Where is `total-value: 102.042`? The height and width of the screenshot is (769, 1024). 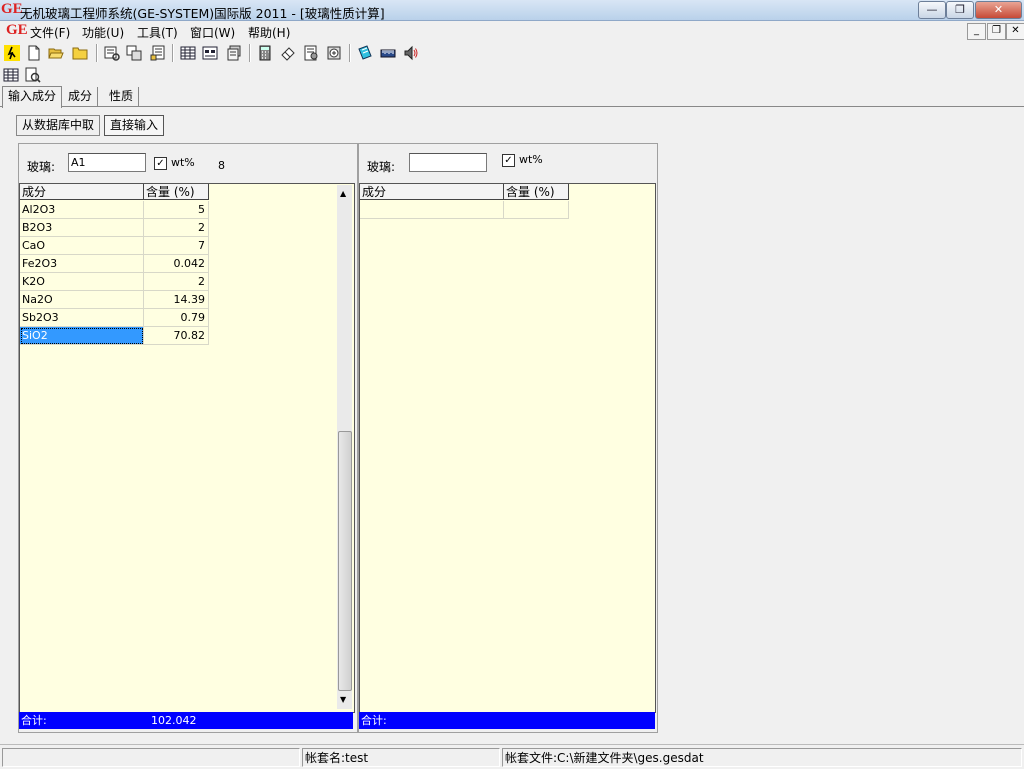
total-value: 102.042 is located at coordinates (174, 720).